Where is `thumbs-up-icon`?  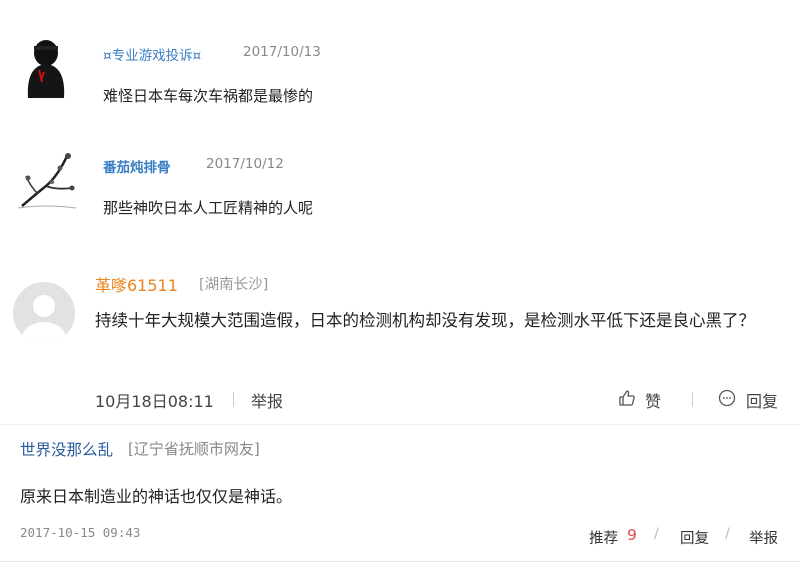 thumbs-up-icon is located at coordinates (627, 398).